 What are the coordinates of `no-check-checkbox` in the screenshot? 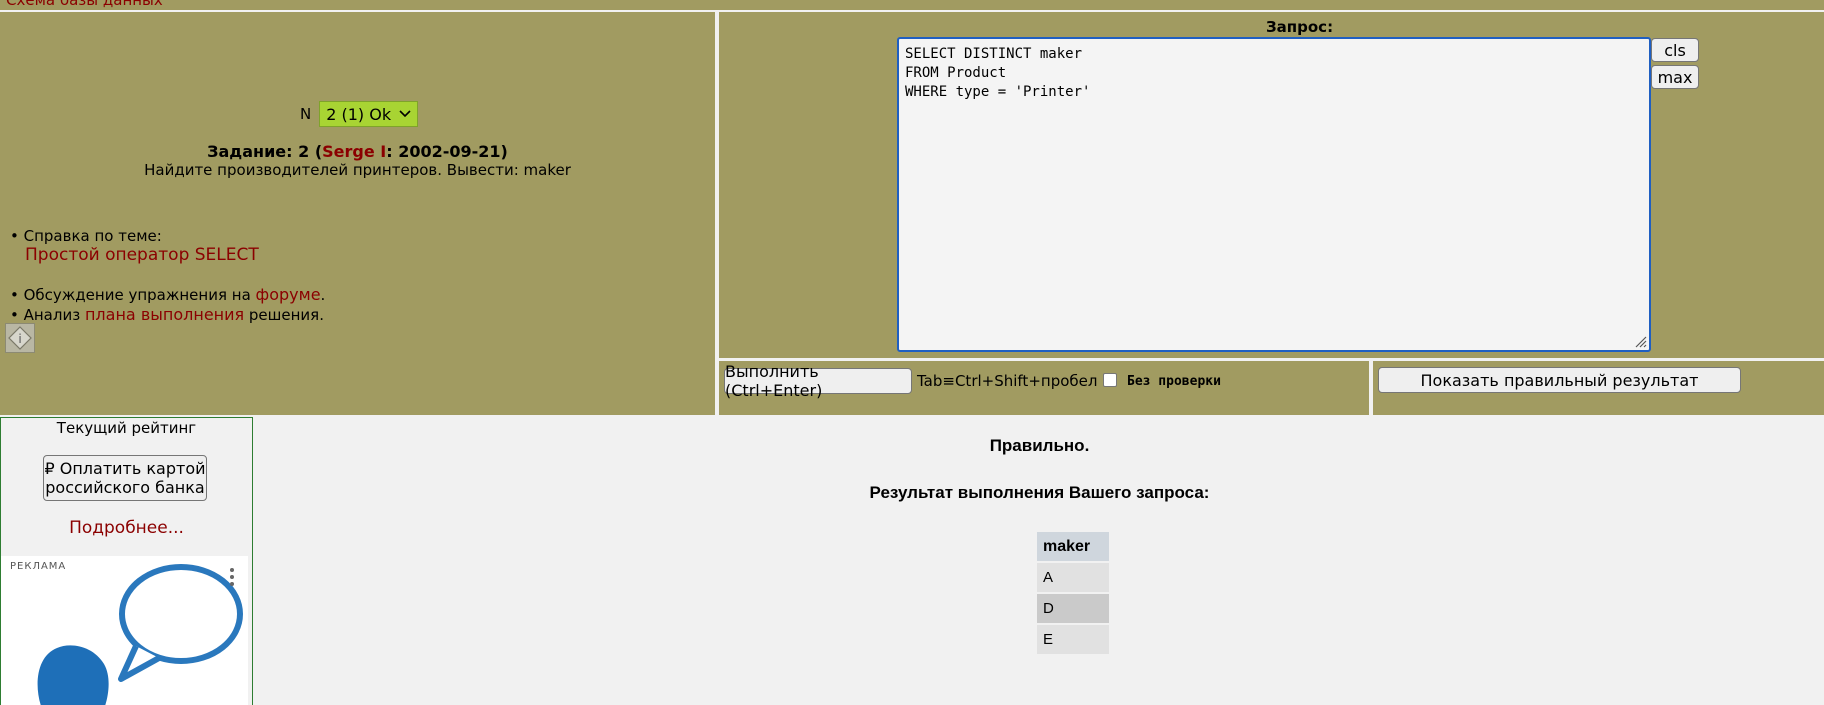 It's located at (1110, 380).